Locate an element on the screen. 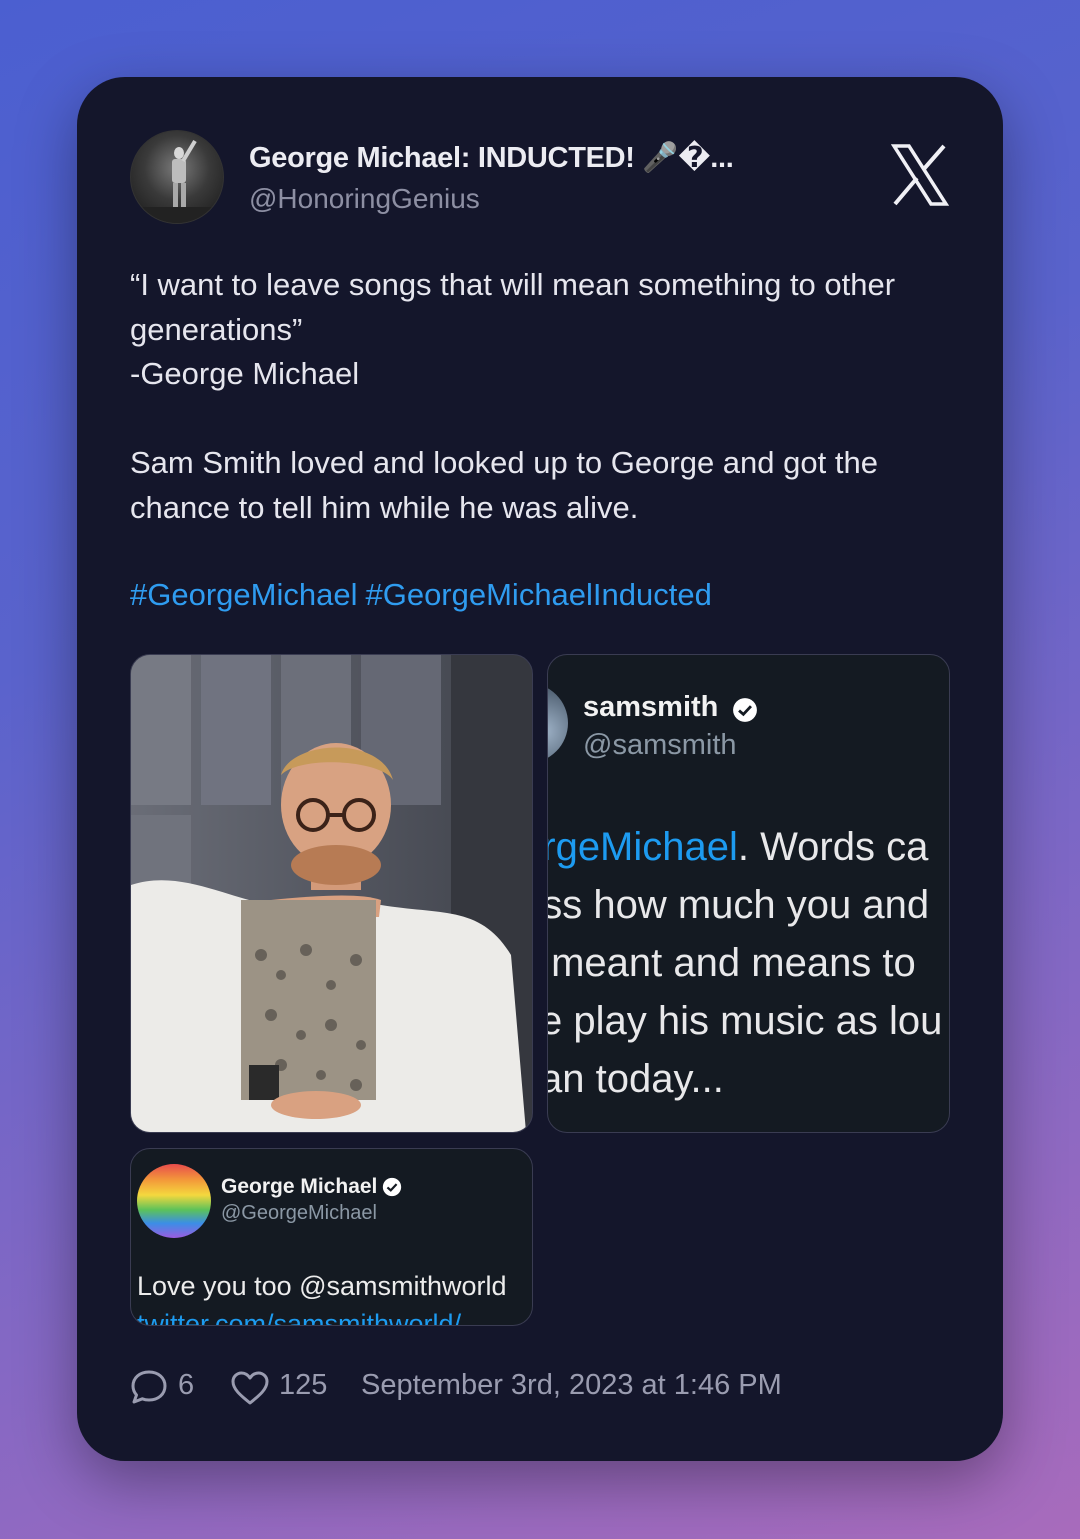  hashtags: #GeorgeMichael #GeorgeMichaelInducted is located at coordinates (425, 595).